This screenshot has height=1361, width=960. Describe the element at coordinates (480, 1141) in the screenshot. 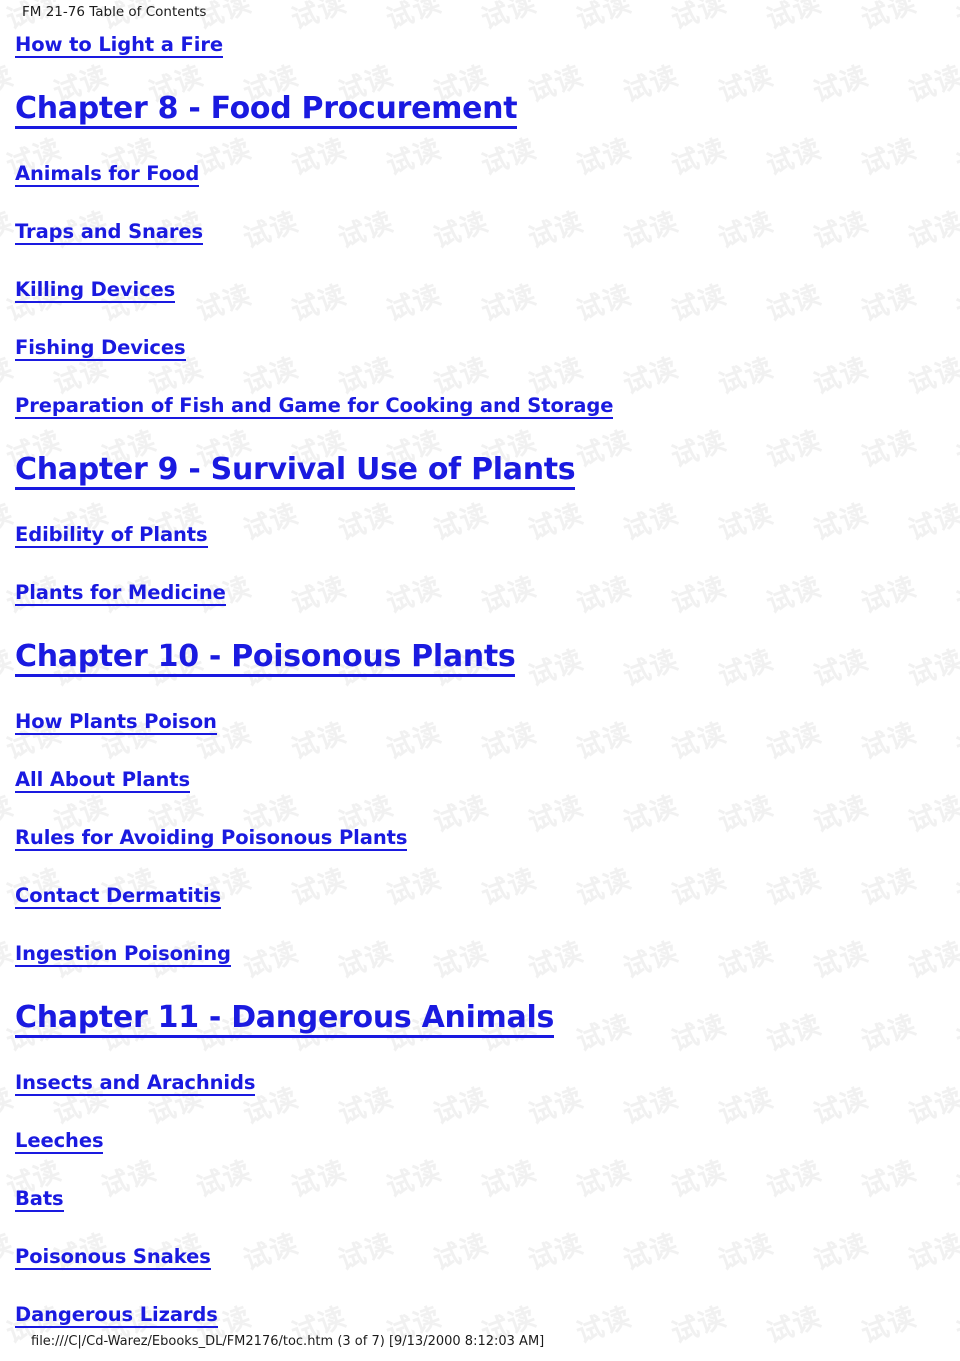

I see `toc-entry: Leeches` at that location.